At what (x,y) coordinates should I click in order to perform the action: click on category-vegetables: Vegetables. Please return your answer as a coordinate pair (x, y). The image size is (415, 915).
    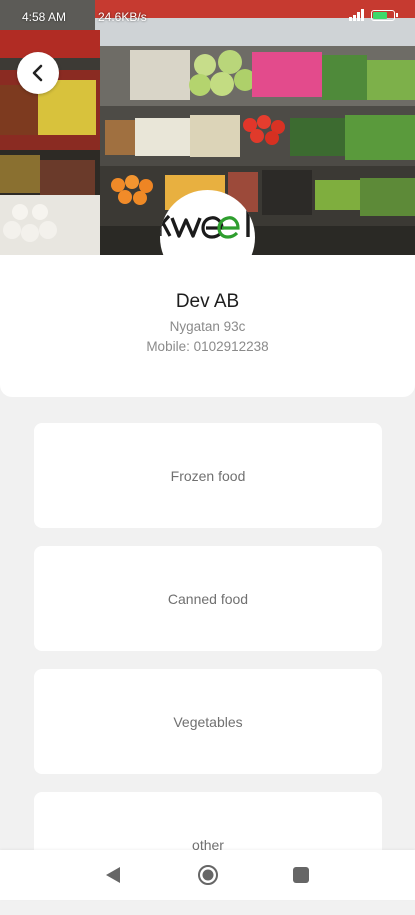
    Looking at the image, I should click on (208, 721).